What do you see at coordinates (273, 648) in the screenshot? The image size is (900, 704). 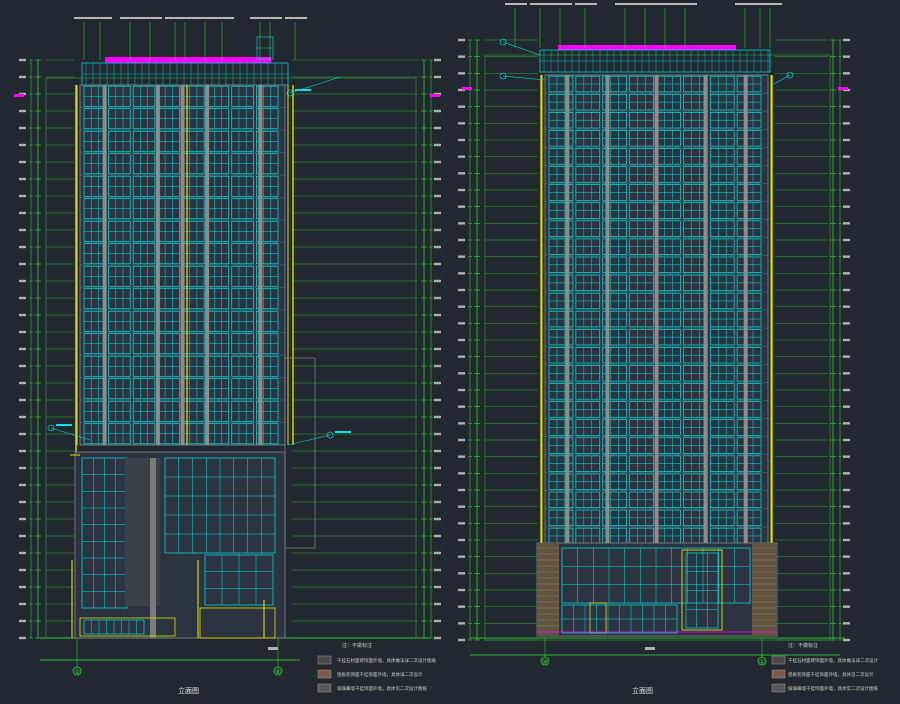 I see `scale-mark` at bounding box center [273, 648].